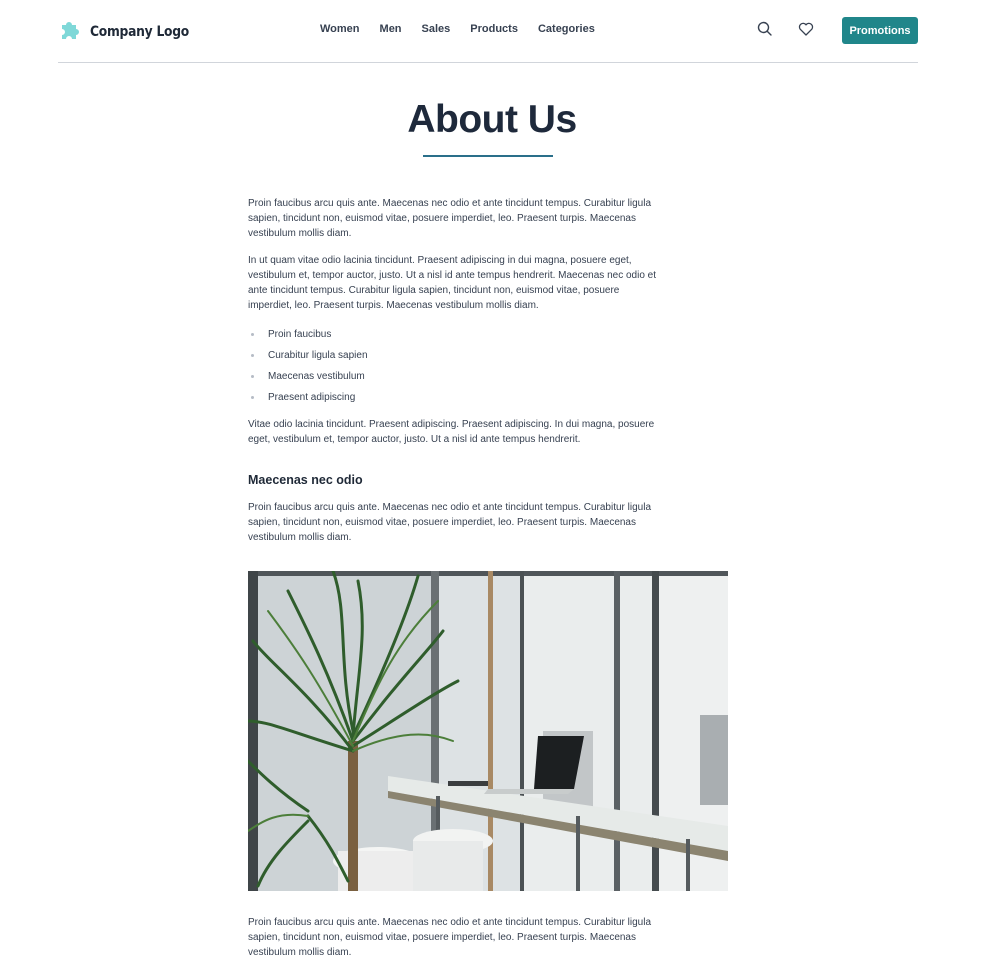 The height and width of the screenshot is (980, 984). What do you see at coordinates (340, 29) in the screenshot?
I see `nav-women: Women` at bounding box center [340, 29].